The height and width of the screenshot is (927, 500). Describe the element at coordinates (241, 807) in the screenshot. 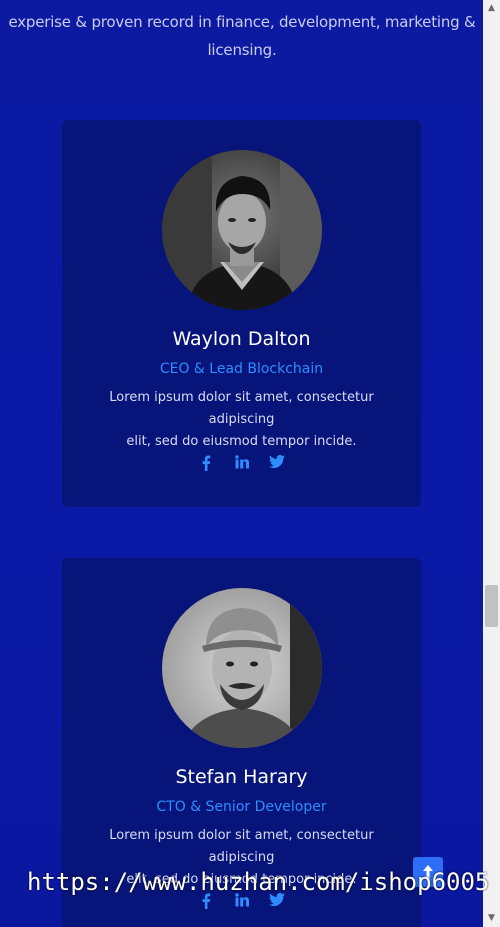

I see `member-role: CTO & Senior Developer` at that location.